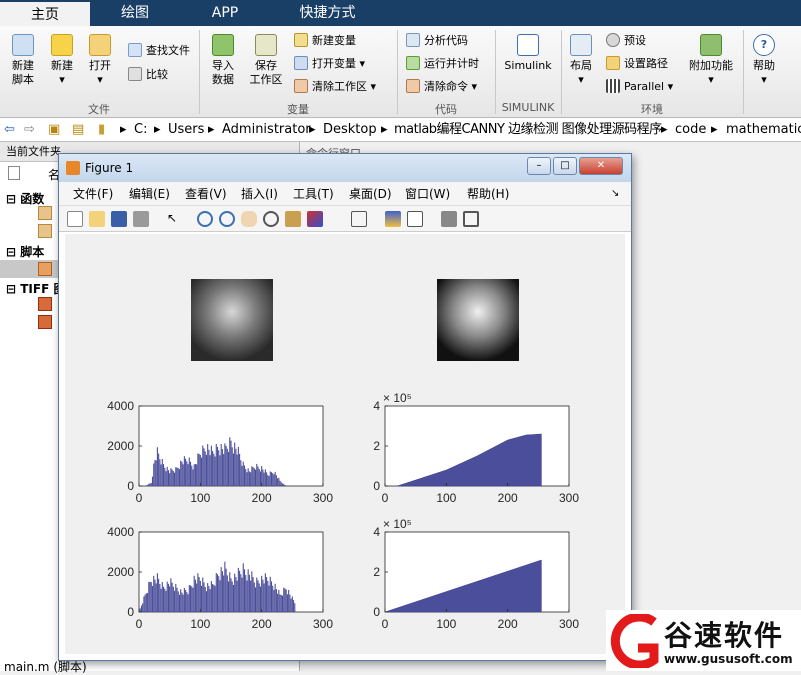 The image size is (801, 675). I want to click on breadcrumb-item: code, so click(690, 129).